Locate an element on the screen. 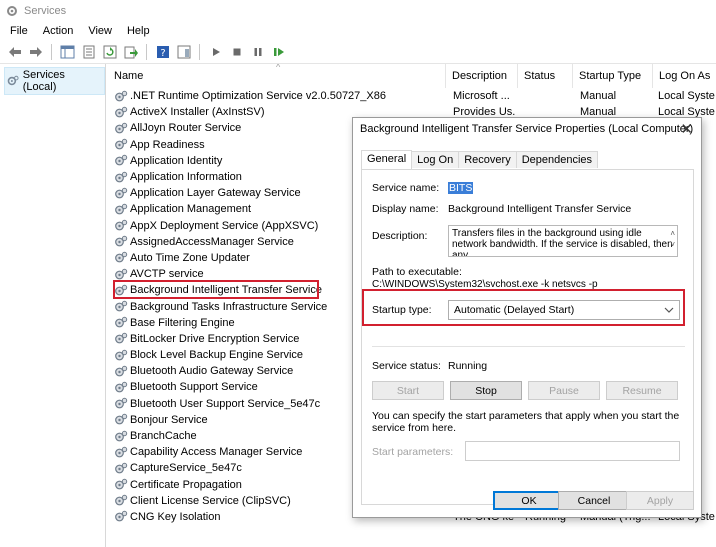  start-parameters-input is located at coordinates (572, 451).